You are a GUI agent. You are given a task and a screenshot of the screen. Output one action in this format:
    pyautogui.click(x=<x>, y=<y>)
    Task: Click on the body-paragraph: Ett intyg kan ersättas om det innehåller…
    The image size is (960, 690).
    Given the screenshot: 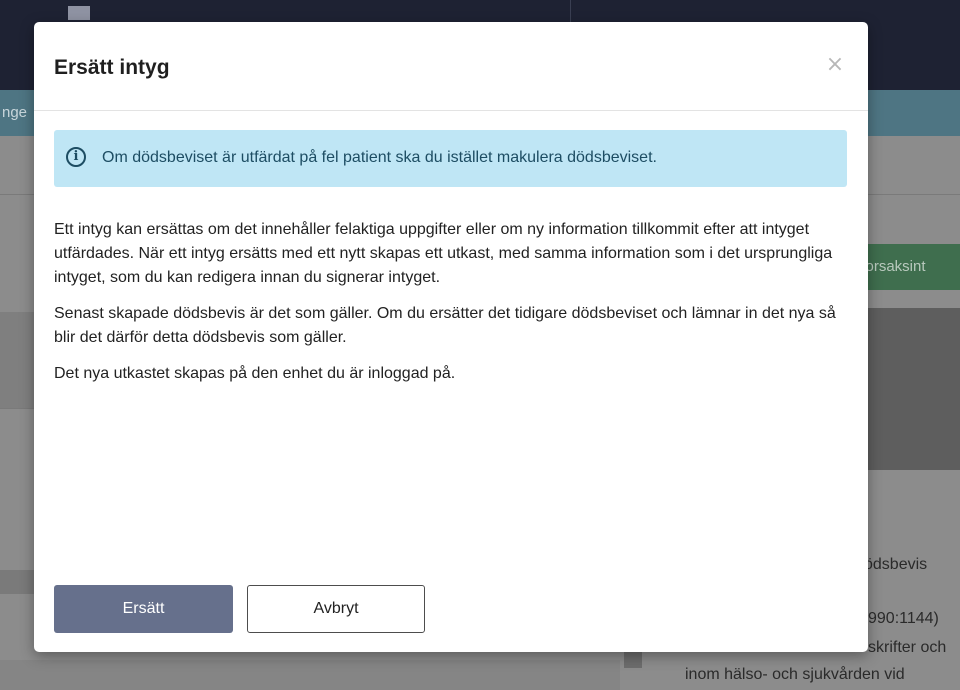 What is the action you would take?
    pyautogui.click(x=443, y=253)
    